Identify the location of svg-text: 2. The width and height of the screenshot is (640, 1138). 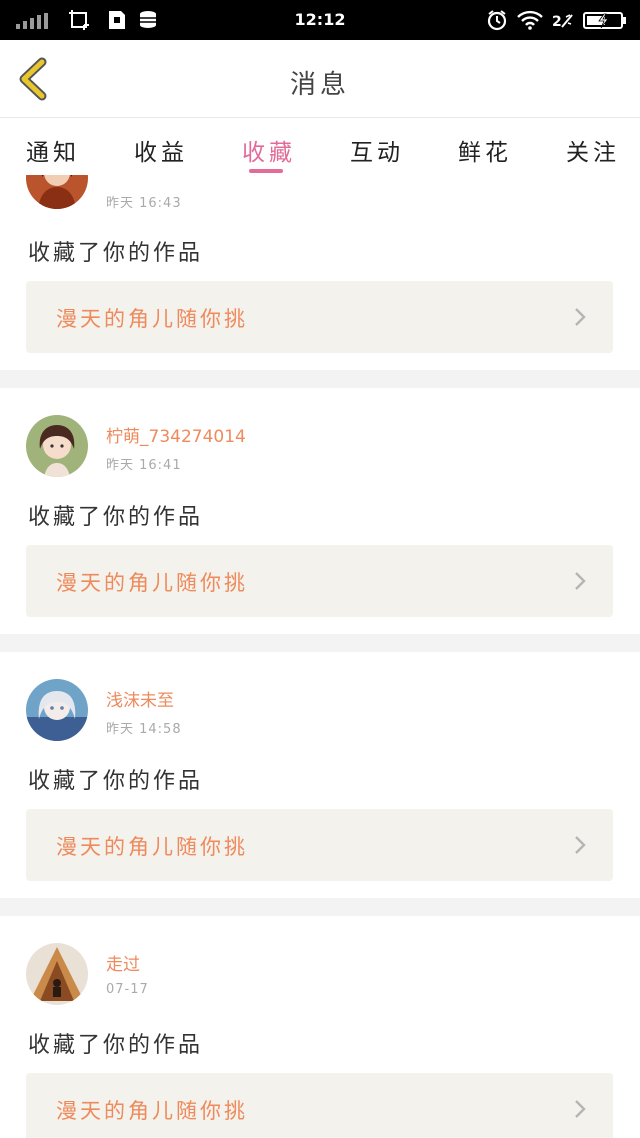
(557, 22).